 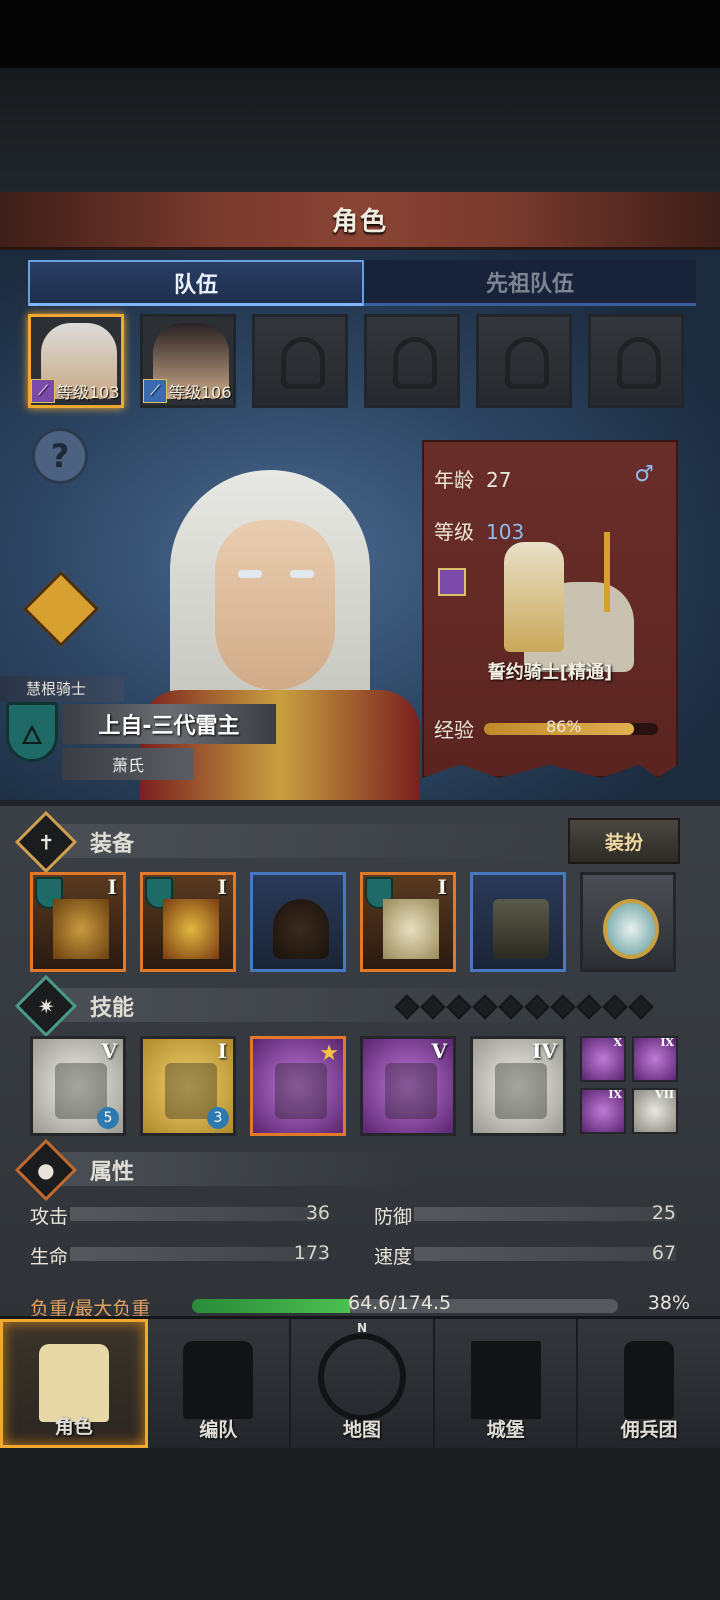 What do you see at coordinates (655, 1111) in the screenshot?
I see `passive-skill-explosion-icon: VII` at bounding box center [655, 1111].